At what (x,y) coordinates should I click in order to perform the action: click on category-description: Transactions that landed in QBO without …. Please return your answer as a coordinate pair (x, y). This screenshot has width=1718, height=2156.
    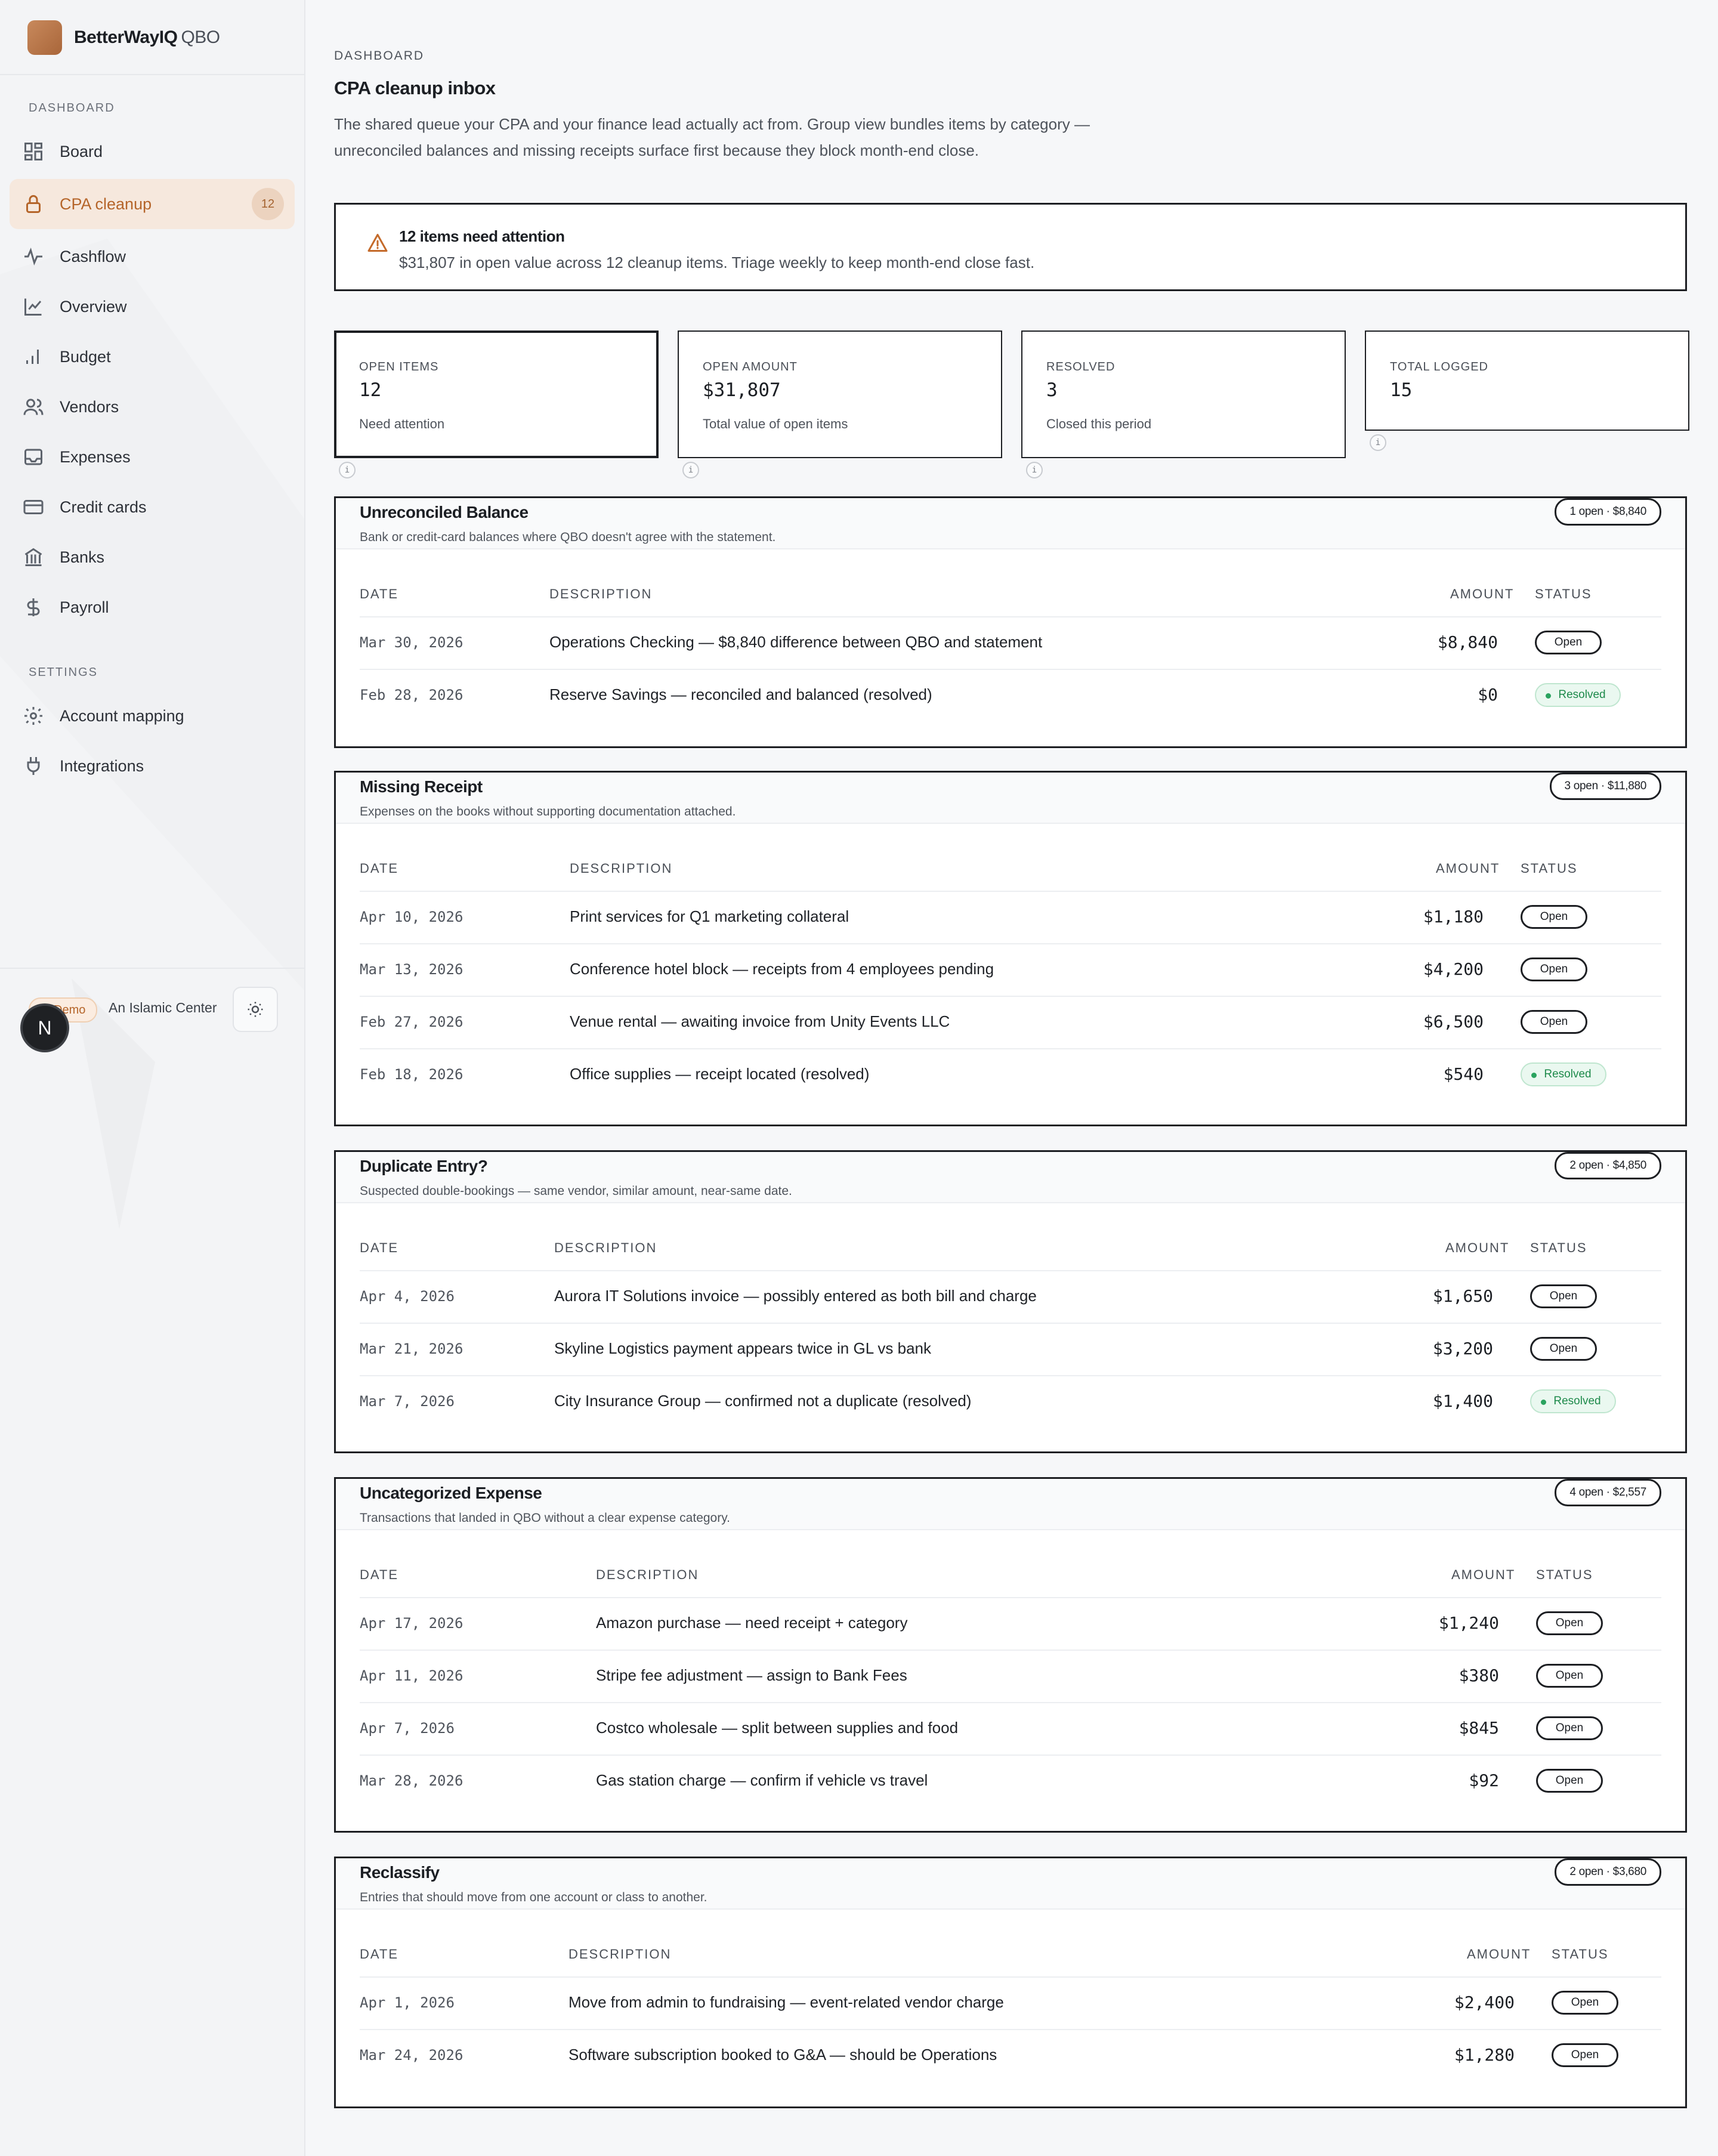
    Looking at the image, I should click on (545, 1518).